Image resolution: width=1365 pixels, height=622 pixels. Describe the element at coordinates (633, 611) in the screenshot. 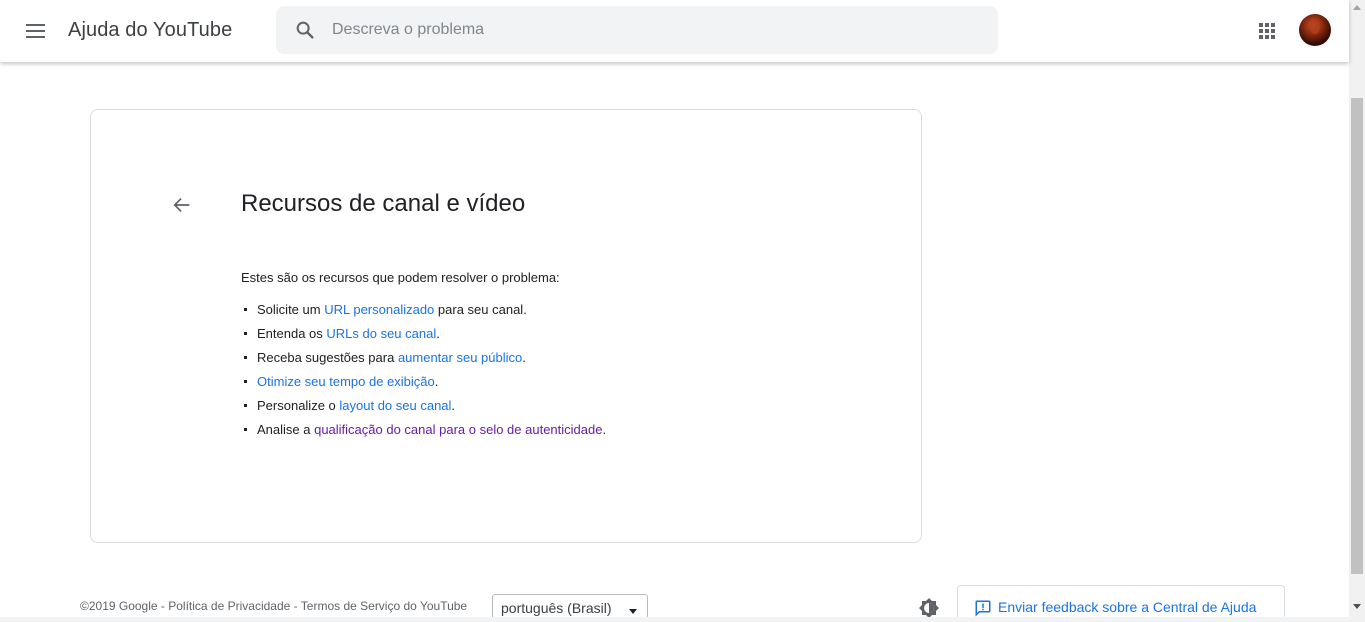

I see `dropdown-caret-icon` at that location.